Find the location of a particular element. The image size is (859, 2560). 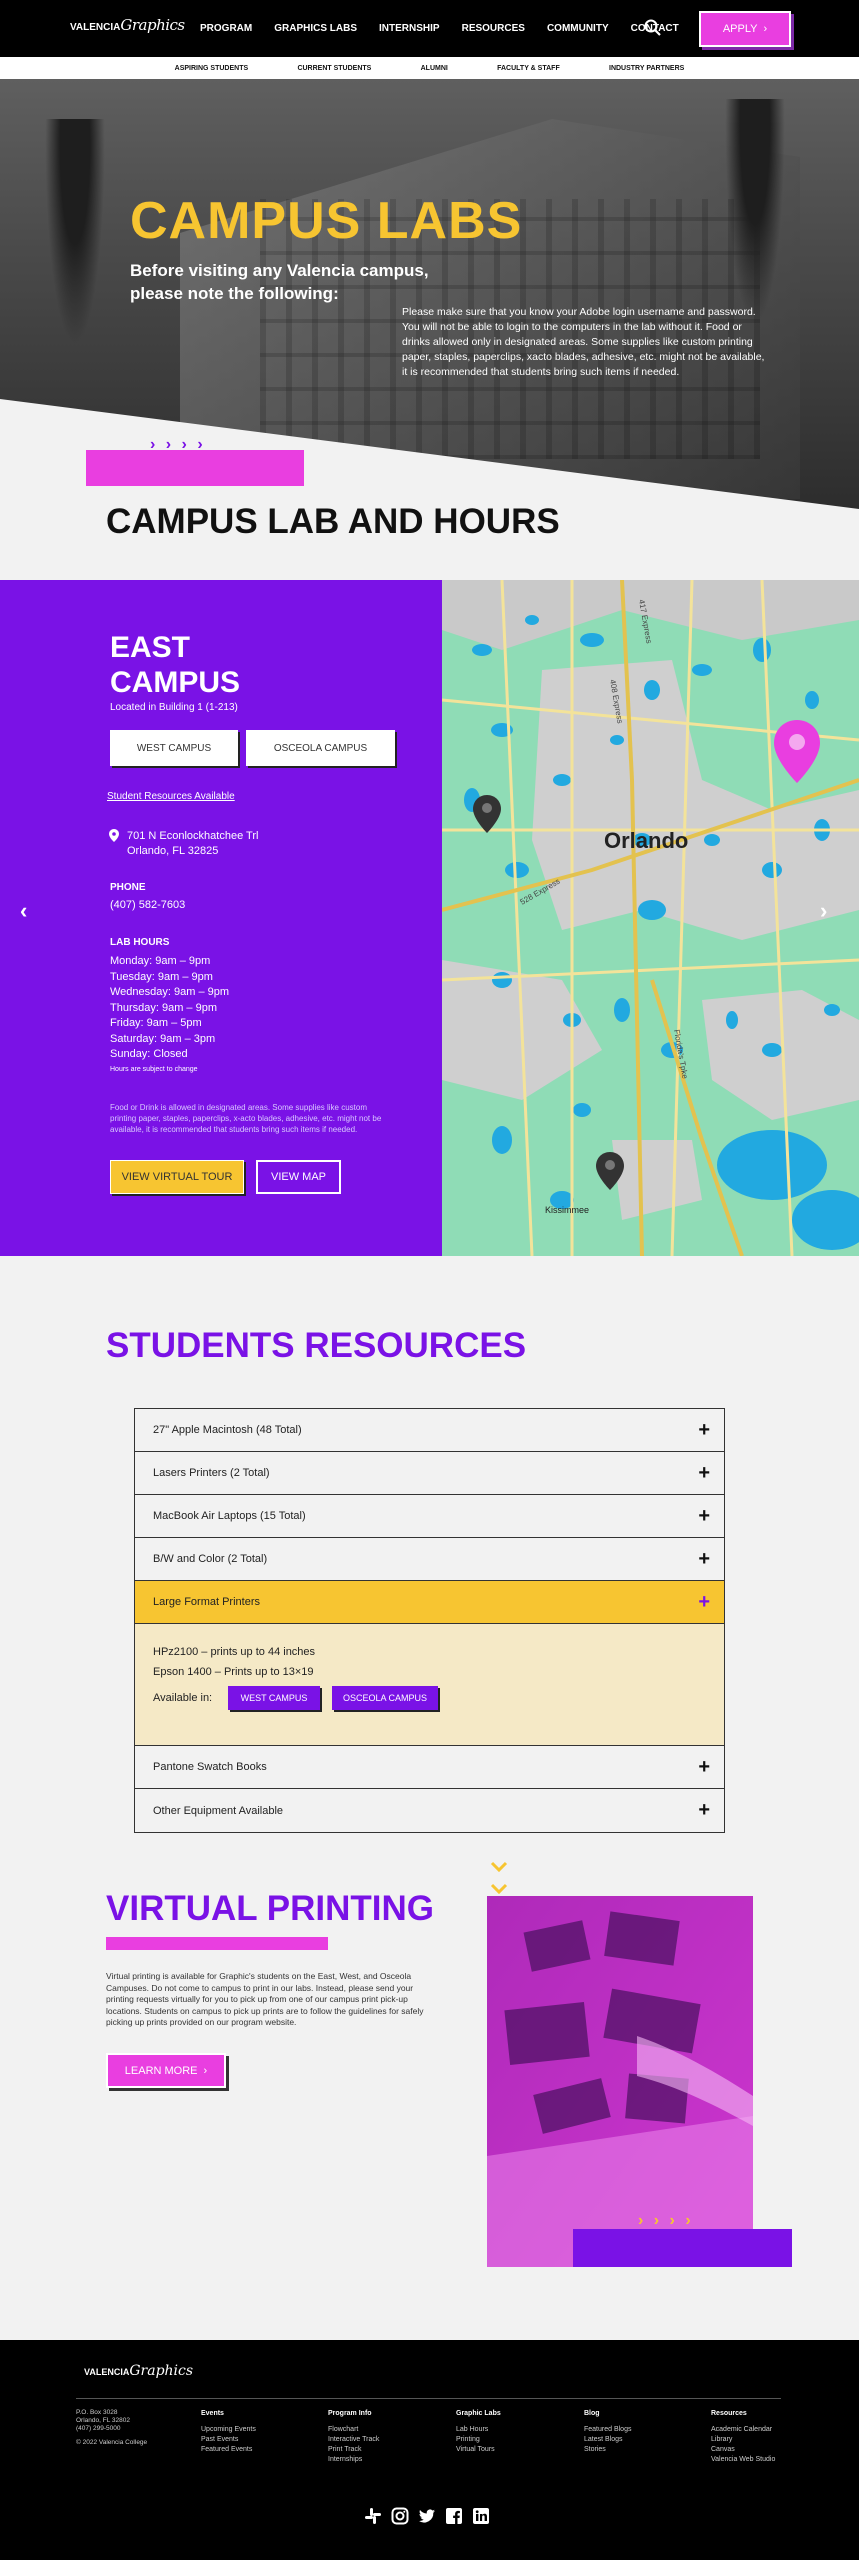

footer-link: Featured Events is located at coordinates (228, 2450).